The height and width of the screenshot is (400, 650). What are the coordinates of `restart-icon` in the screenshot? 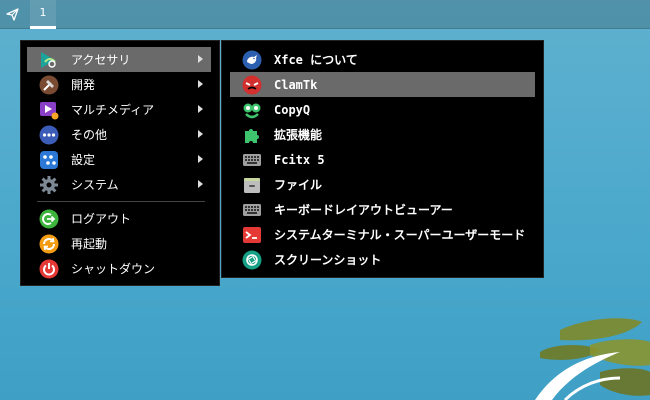 It's located at (49, 244).